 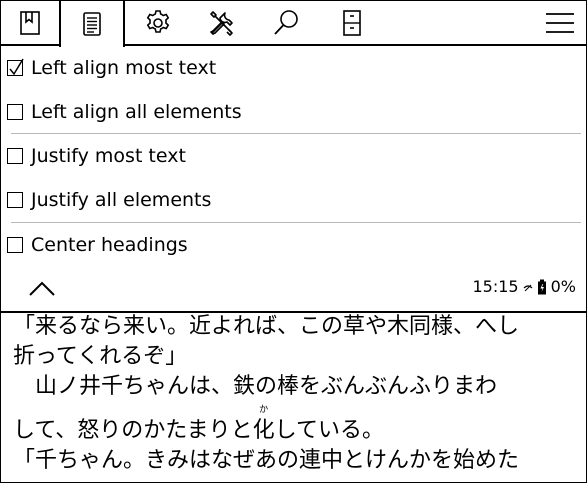 What do you see at coordinates (293, 288) in the screenshot?
I see `menu-footer: 15:15 0%` at bounding box center [293, 288].